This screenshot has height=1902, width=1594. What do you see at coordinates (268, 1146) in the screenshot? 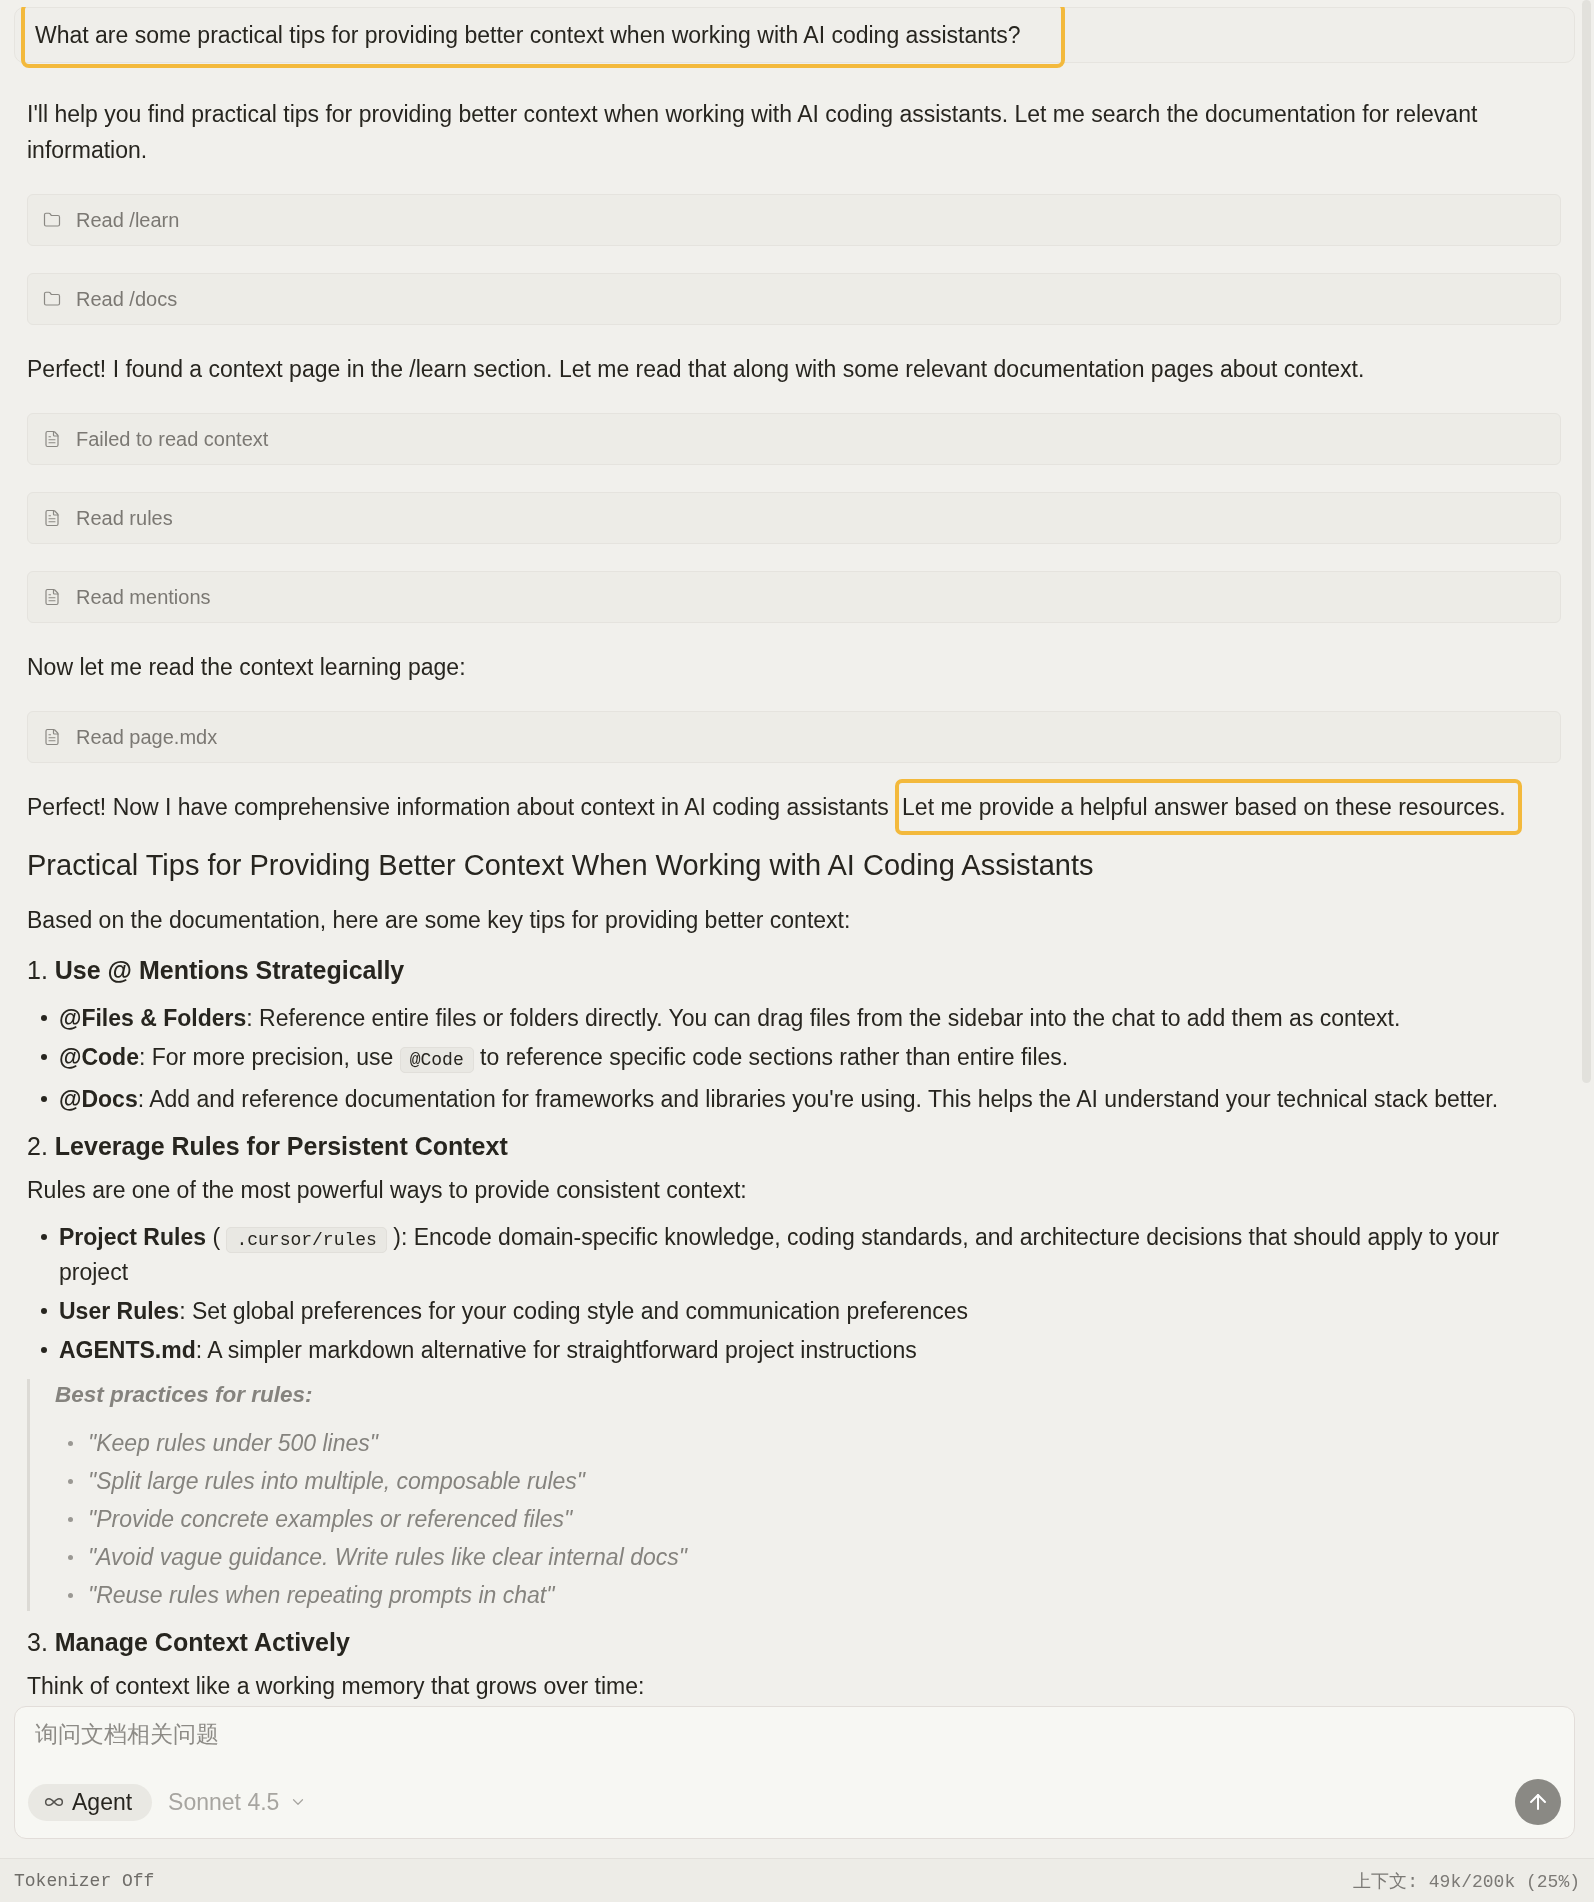
I see `section-heading: 2. Leverage Rules for Persistent Context` at bounding box center [268, 1146].